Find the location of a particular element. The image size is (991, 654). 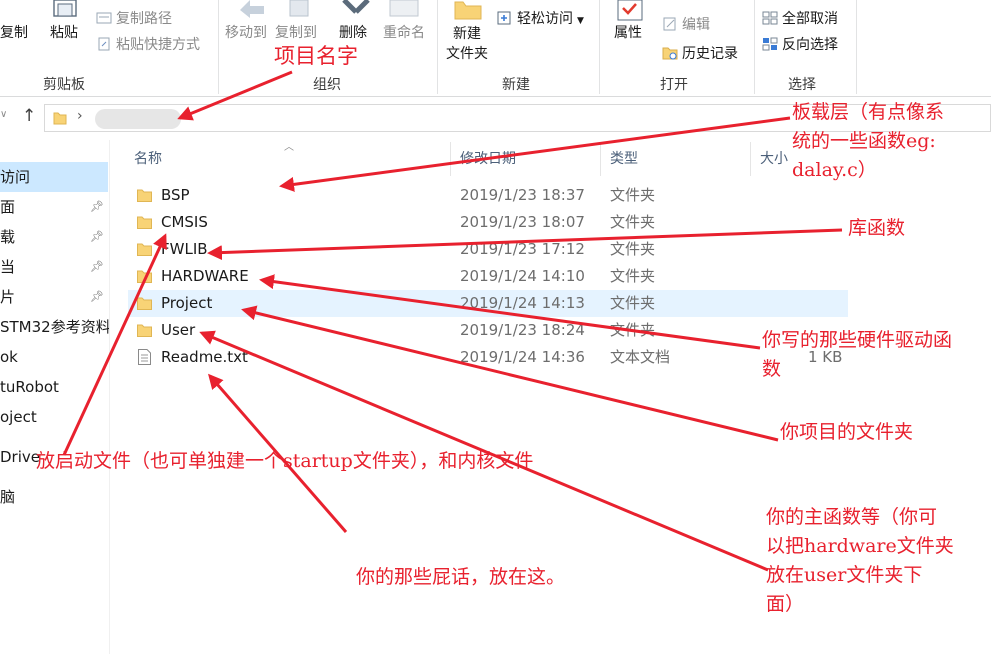

organize-group-label: 组织 is located at coordinates (327, 85).